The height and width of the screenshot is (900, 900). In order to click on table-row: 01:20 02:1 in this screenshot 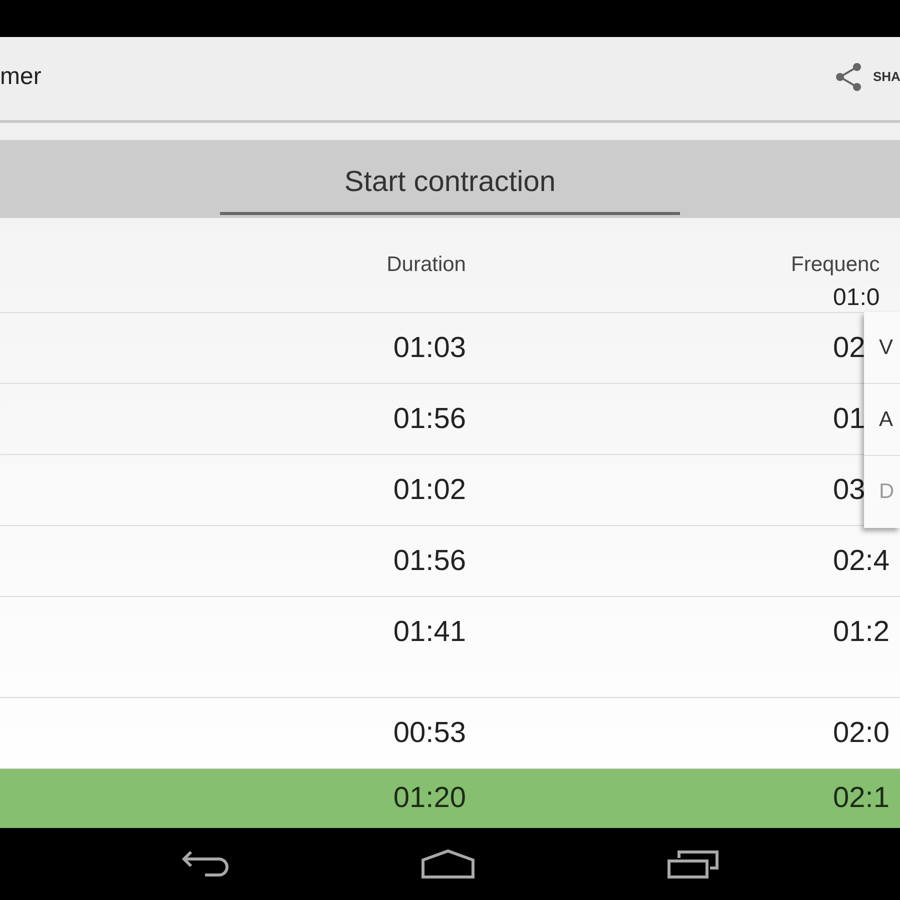, I will do `click(450, 798)`.